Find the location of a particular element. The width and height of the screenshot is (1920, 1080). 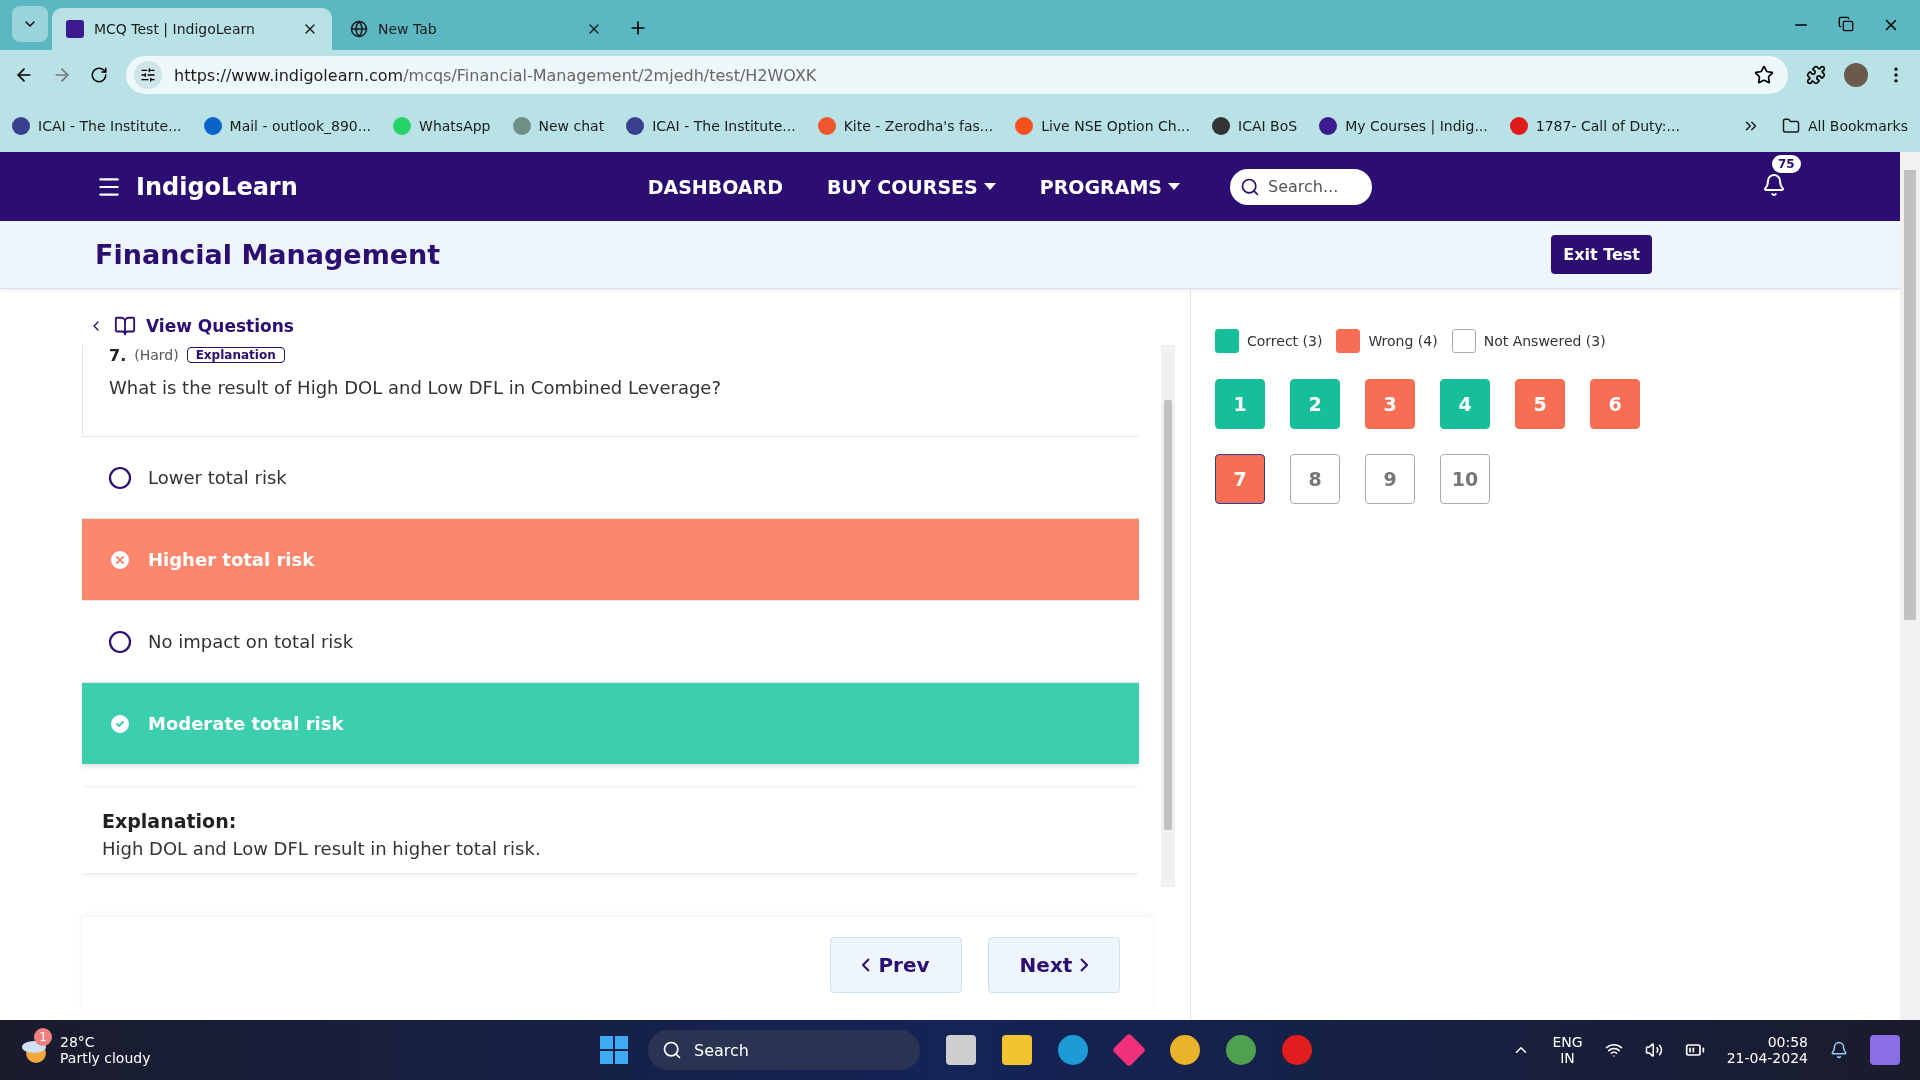

start-icon is located at coordinates (614, 1050).